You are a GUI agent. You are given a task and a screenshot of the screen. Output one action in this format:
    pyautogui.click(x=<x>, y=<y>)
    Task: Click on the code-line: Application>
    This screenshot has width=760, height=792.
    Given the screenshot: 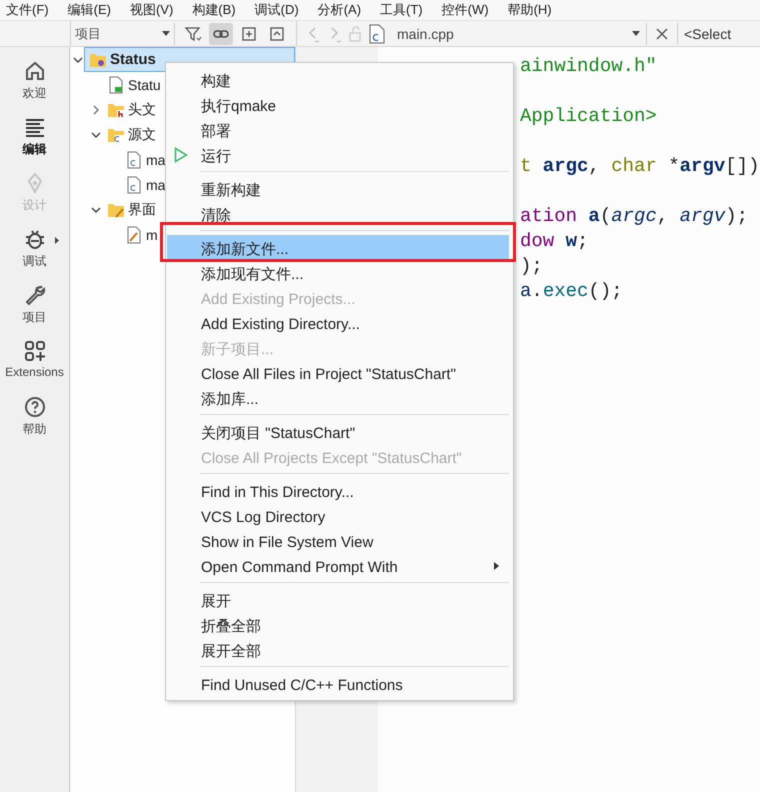 What is the action you would take?
    pyautogui.click(x=588, y=116)
    